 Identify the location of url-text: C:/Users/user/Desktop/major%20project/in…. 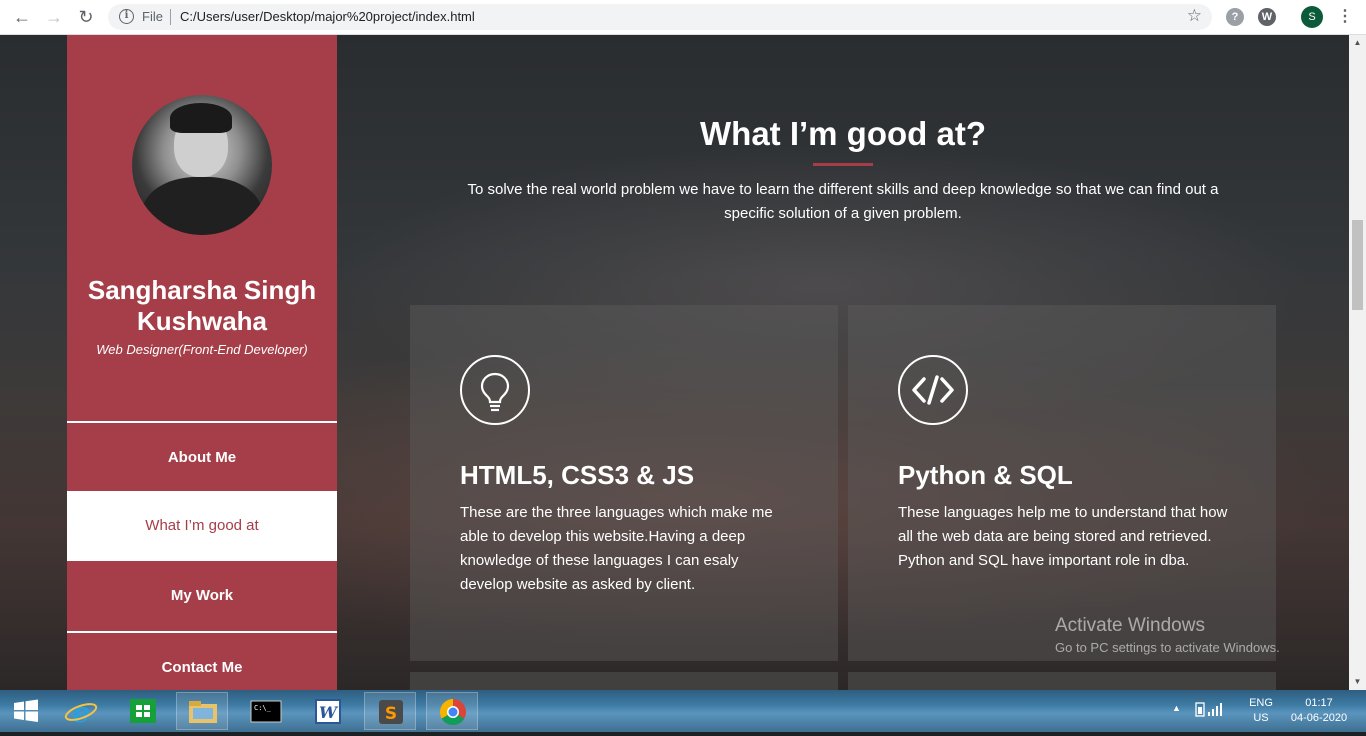
(327, 16).